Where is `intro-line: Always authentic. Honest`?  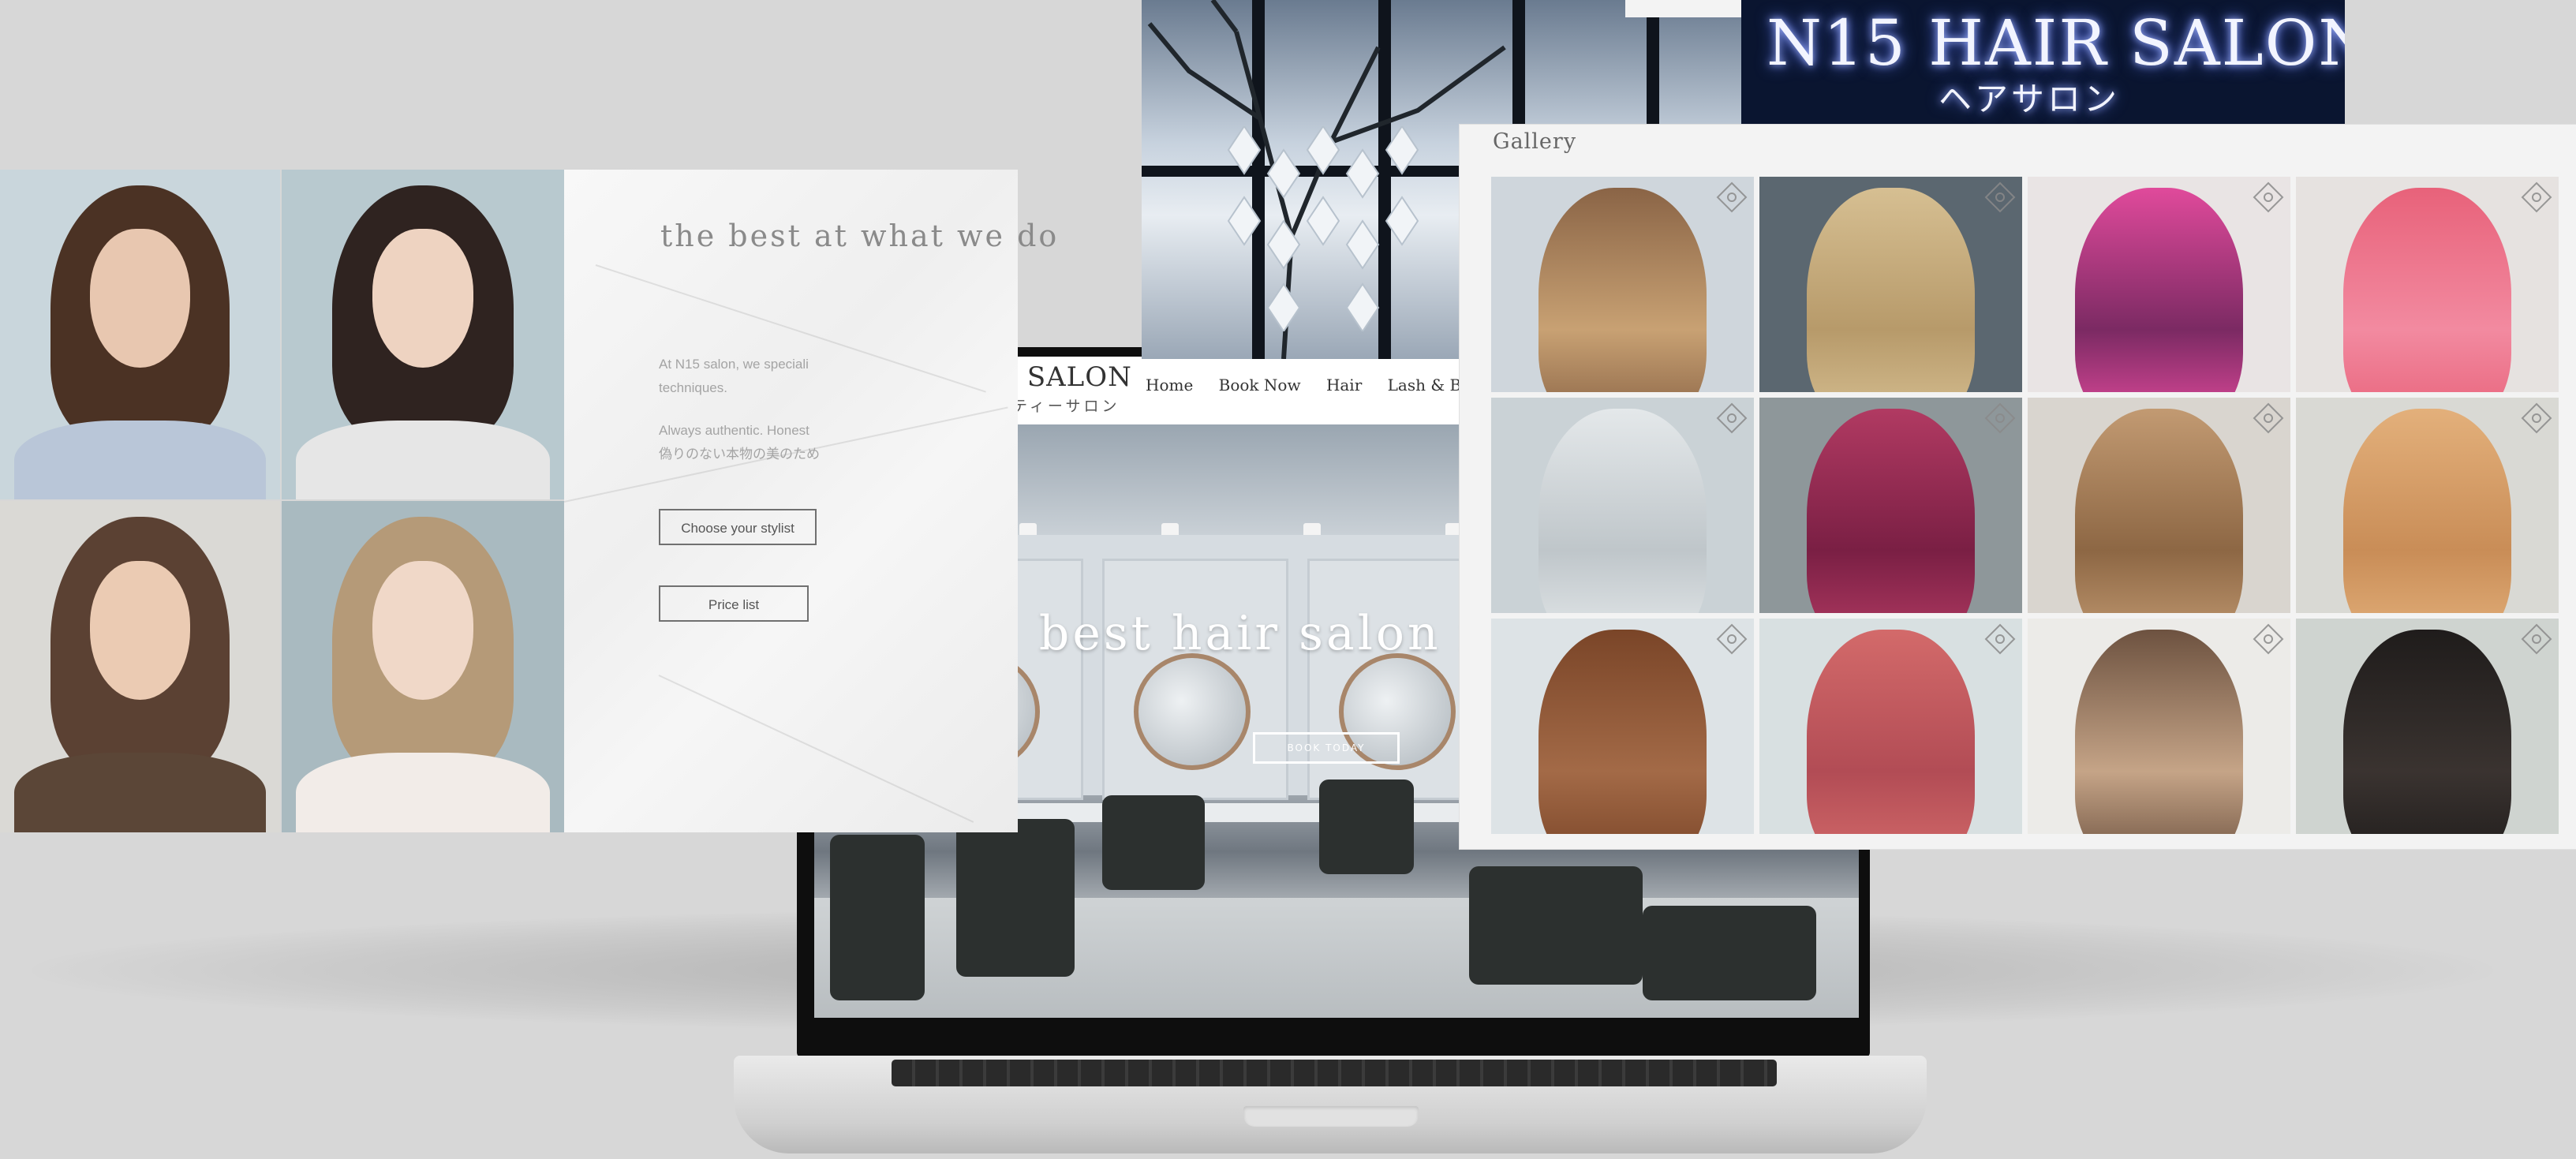
intro-line: Always authentic. Honest is located at coordinates (734, 430).